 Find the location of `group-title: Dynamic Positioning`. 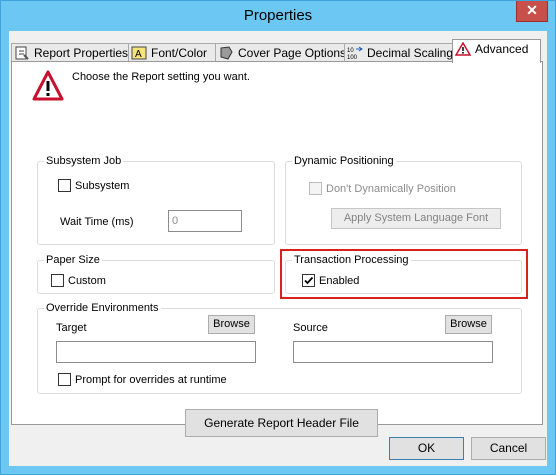

group-title: Dynamic Positioning is located at coordinates (344, 161).